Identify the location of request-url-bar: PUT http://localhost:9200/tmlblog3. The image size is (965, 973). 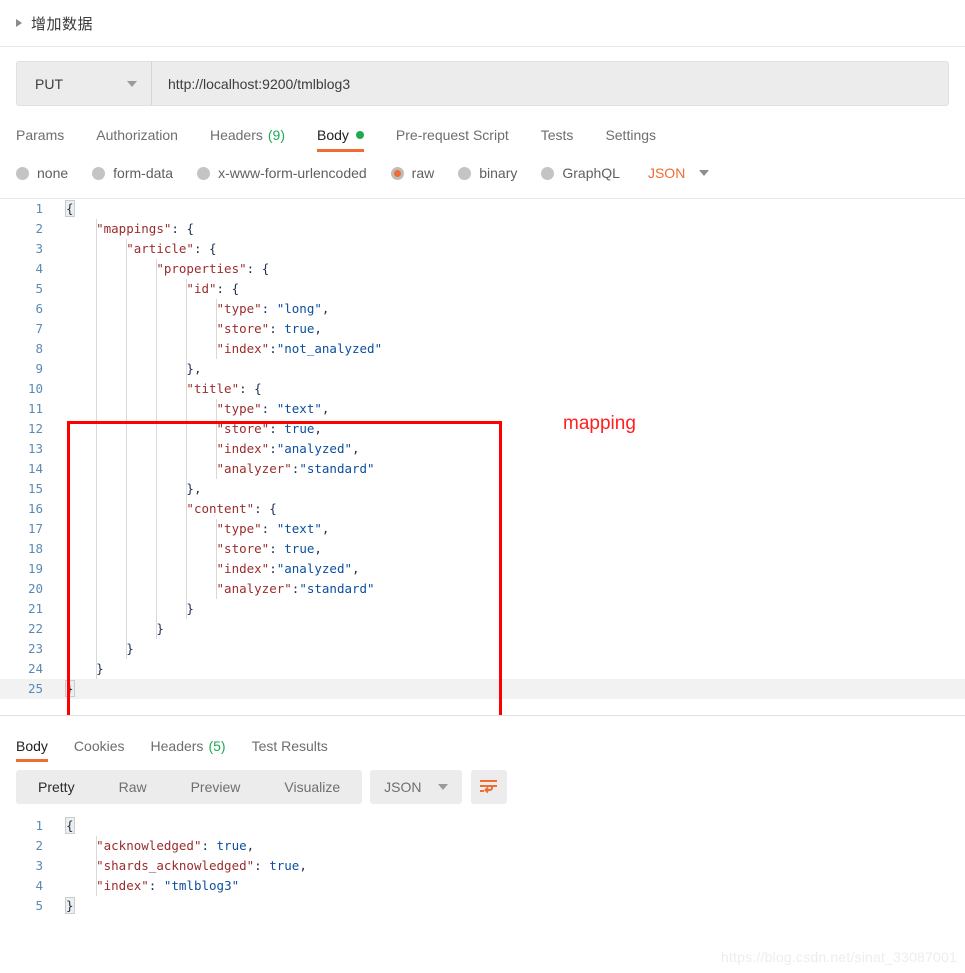
(482, 76).